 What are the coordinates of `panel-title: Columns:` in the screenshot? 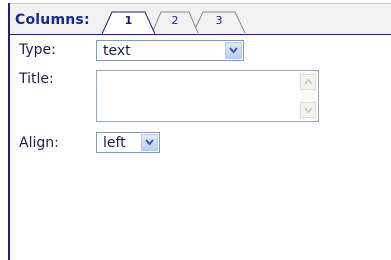 It's located at (52, 20).